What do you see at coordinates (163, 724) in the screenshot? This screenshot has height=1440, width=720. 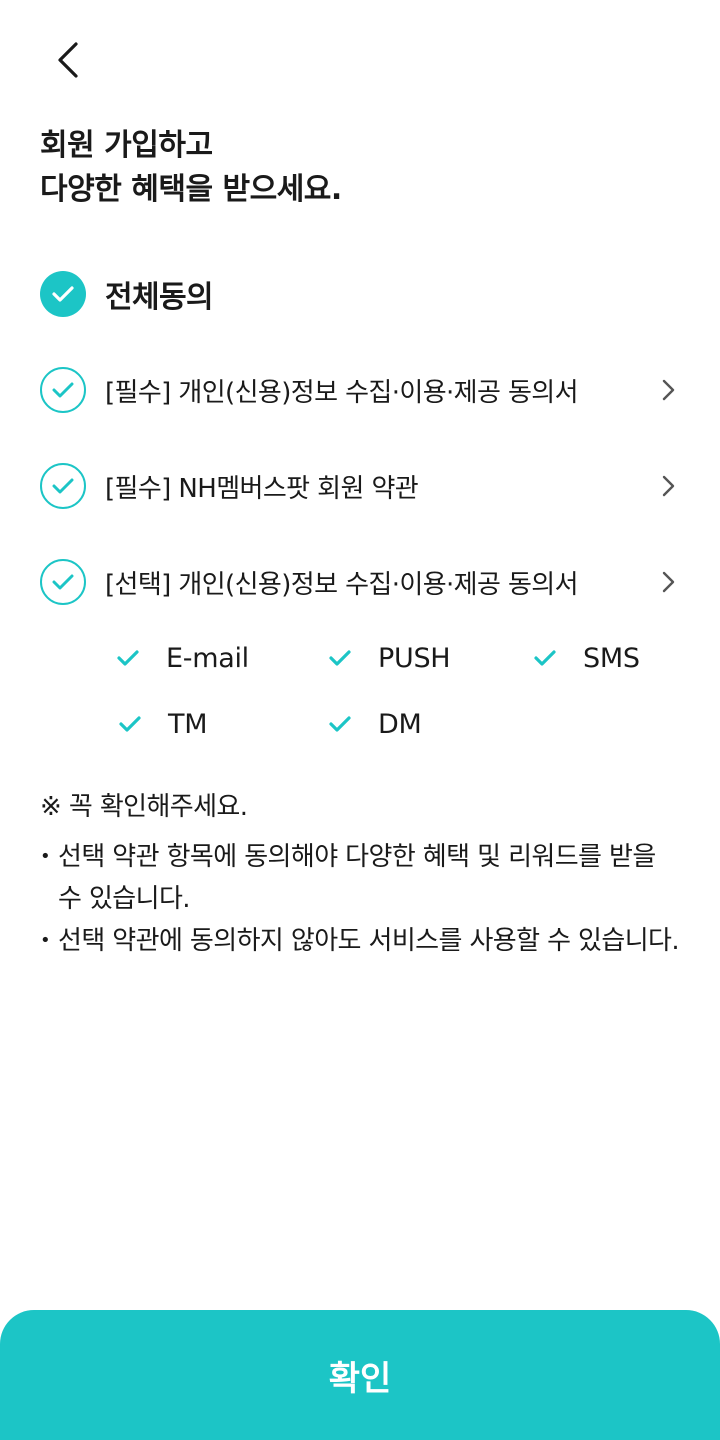 I see `channel-checkbox-tm: TM` at bounding box center [163, 724].